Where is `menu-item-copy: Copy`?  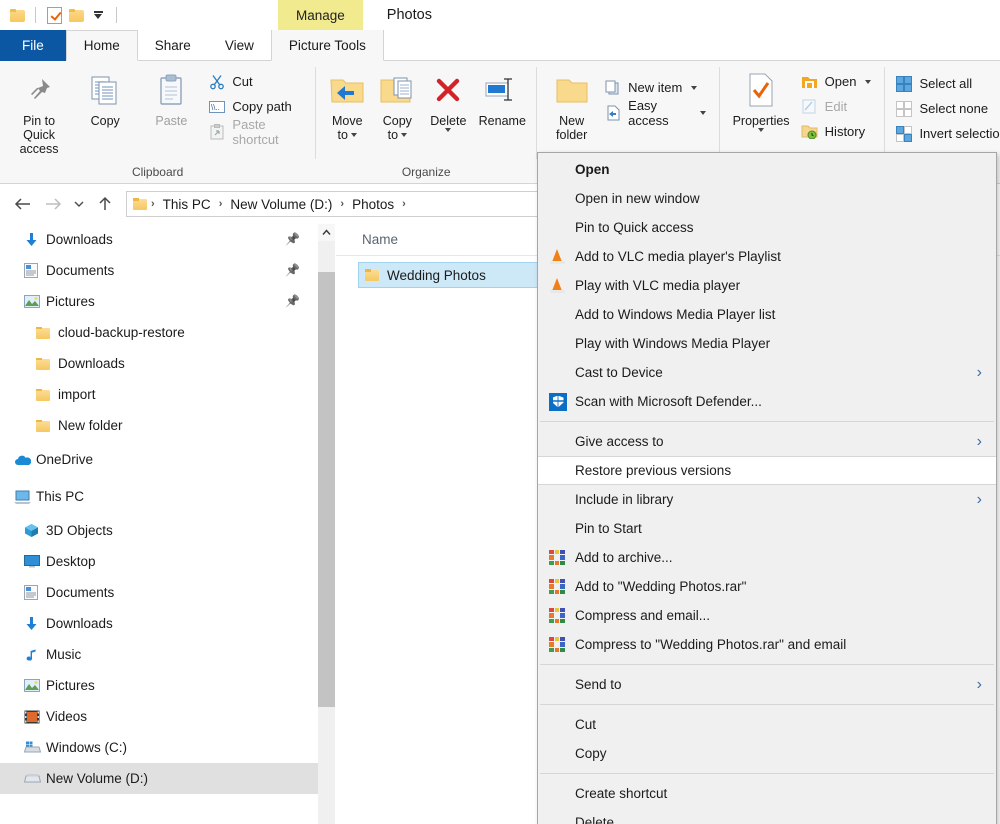 menu-item-copy: Copy is located at coordinates (767, 753).